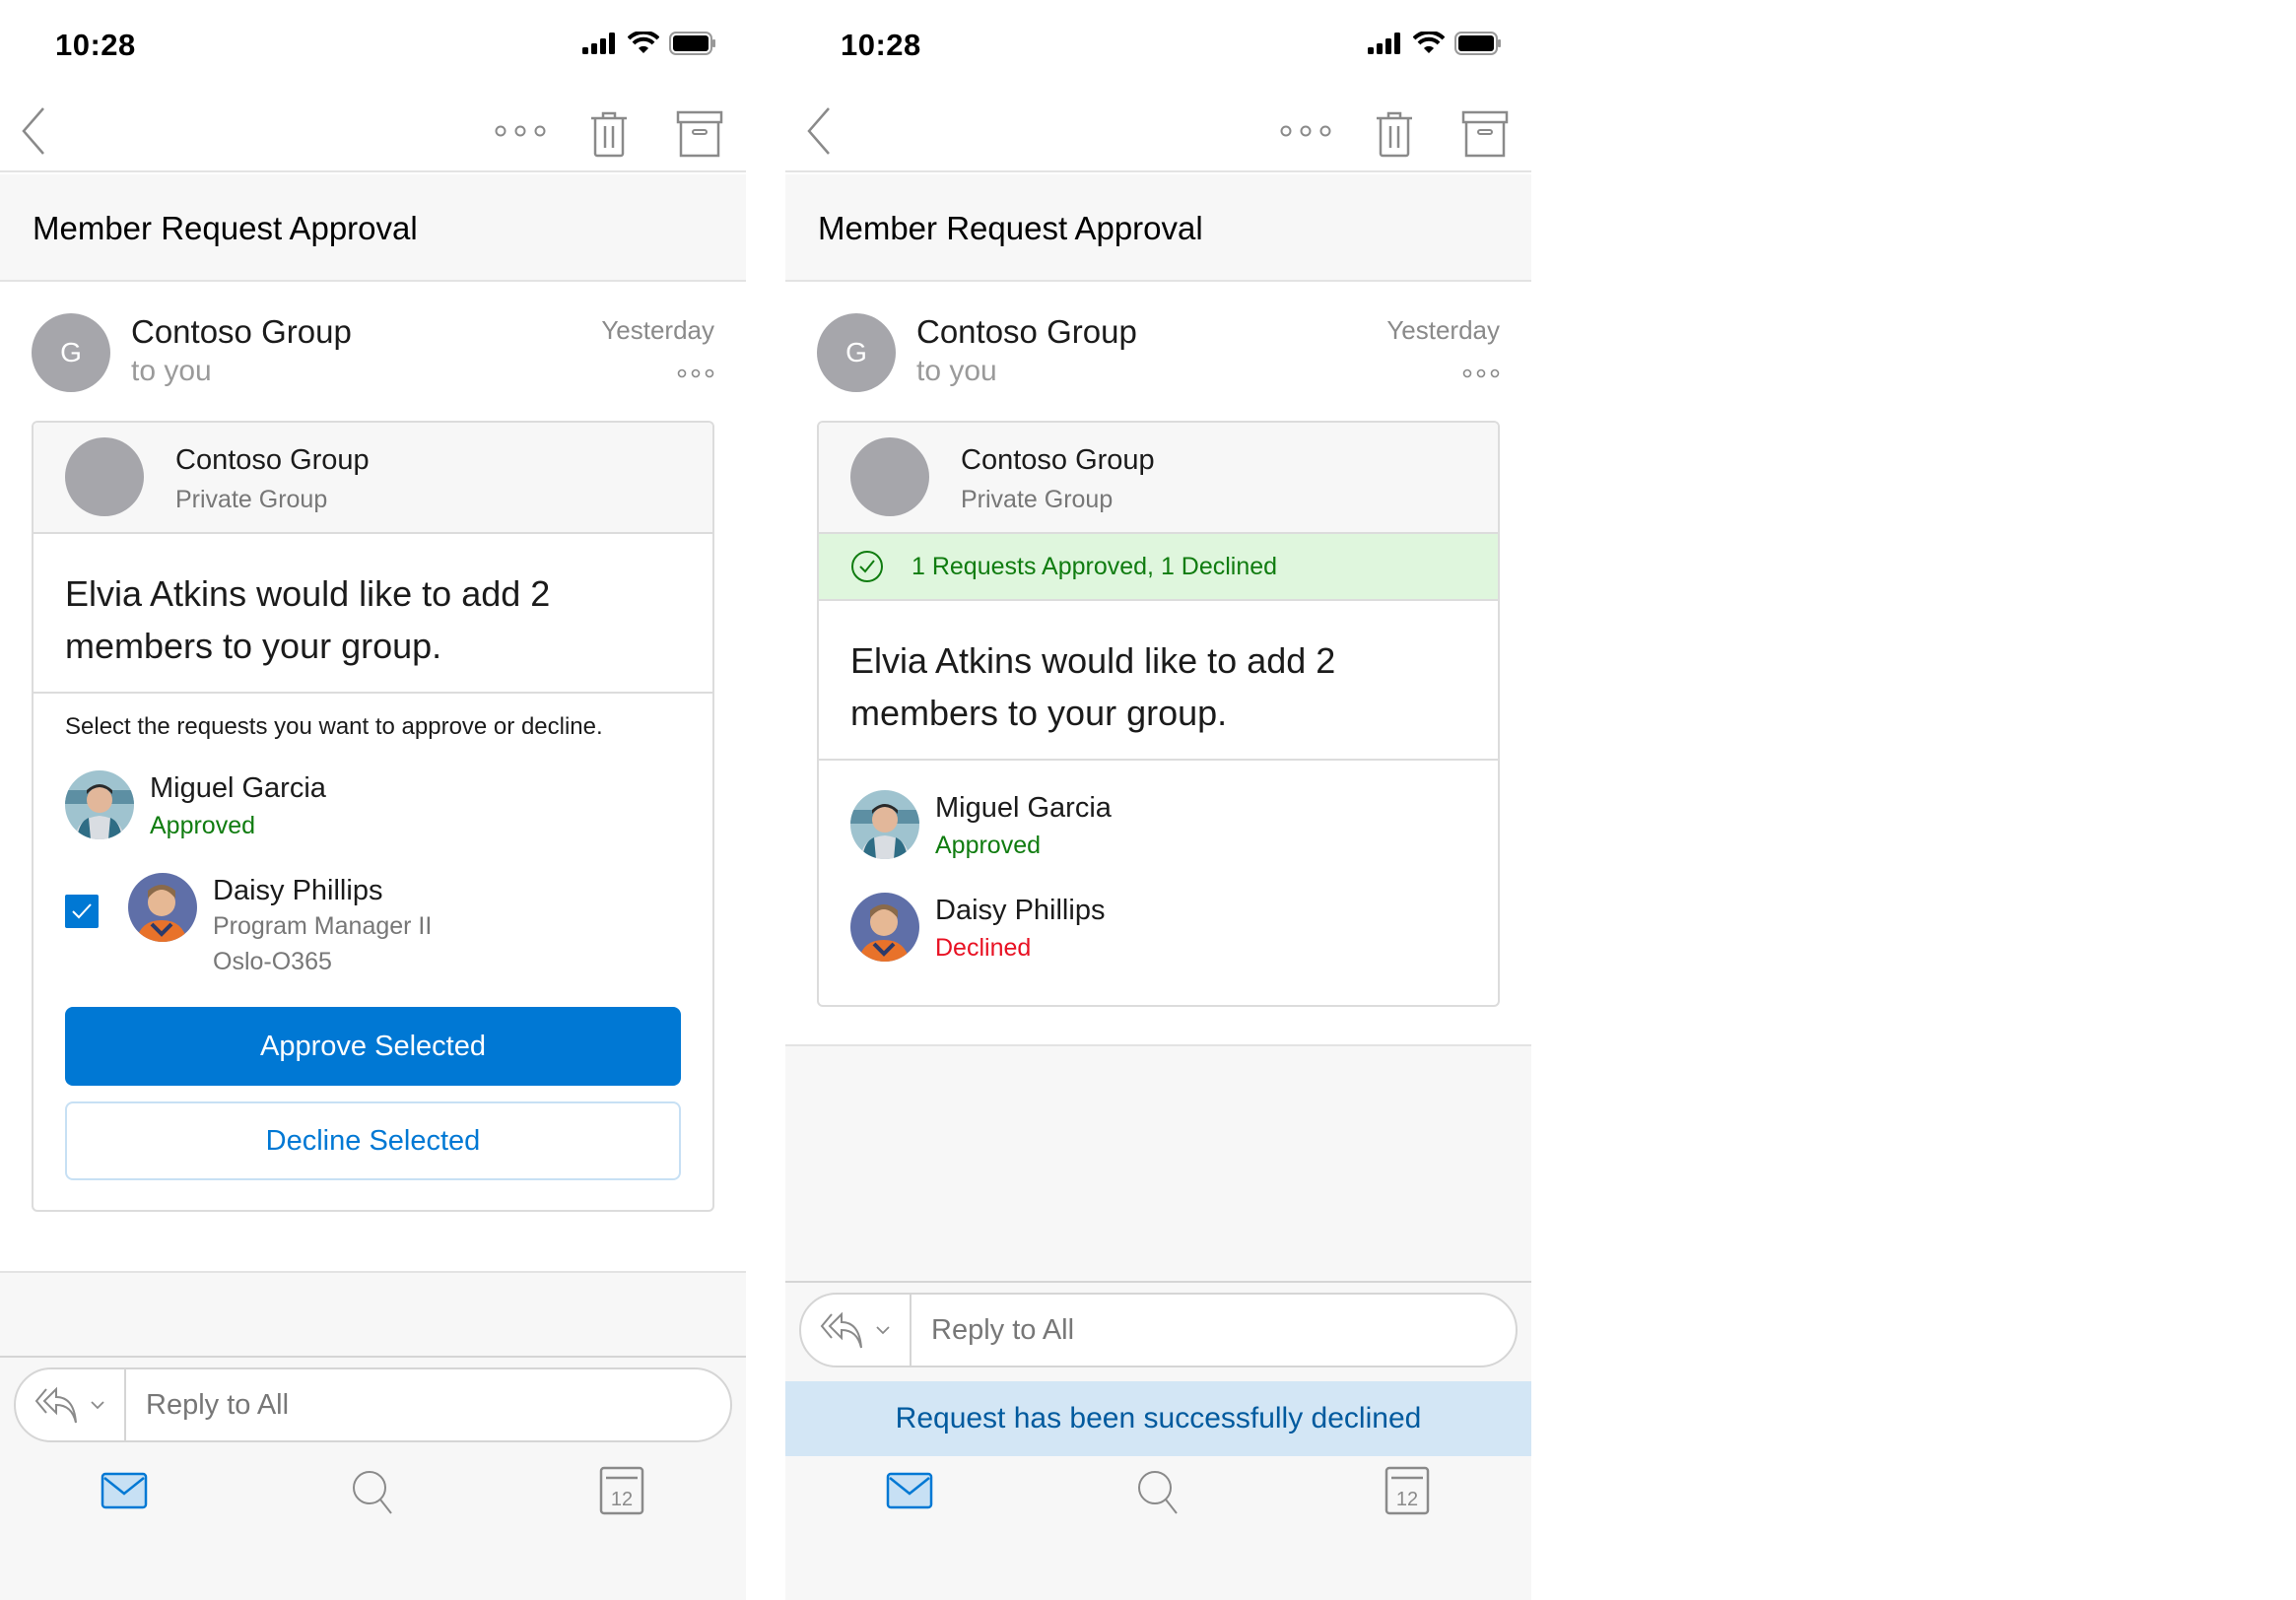 This screenshot has width=2296, height=1600. What do you see at coordinates (983, 948) in the screenshot?
I see `member-status-declined: Declined` at bounding box center [983, 948].